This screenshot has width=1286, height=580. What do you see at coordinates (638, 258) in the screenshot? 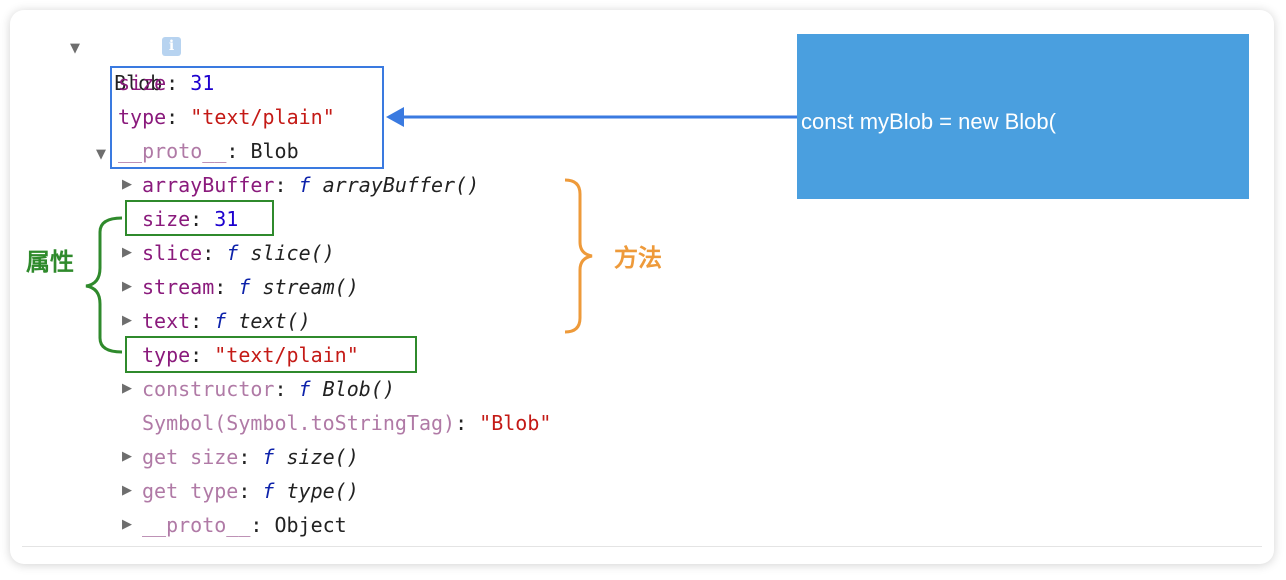
I see `methods-label: 方法` at bounding box center [638, 258].